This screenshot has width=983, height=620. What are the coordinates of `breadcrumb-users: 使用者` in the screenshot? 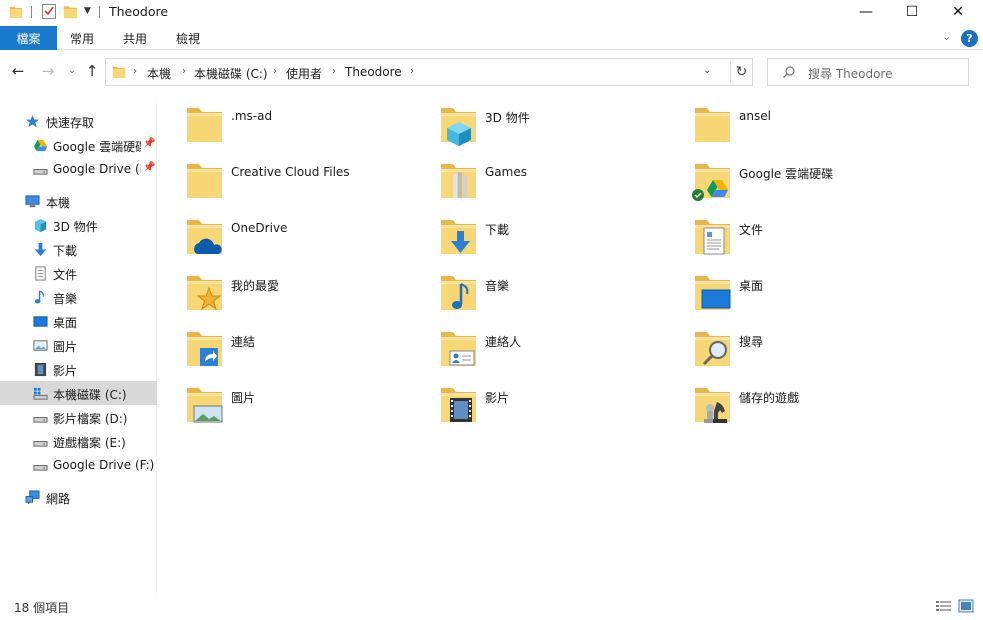 It's located at (304, 73).